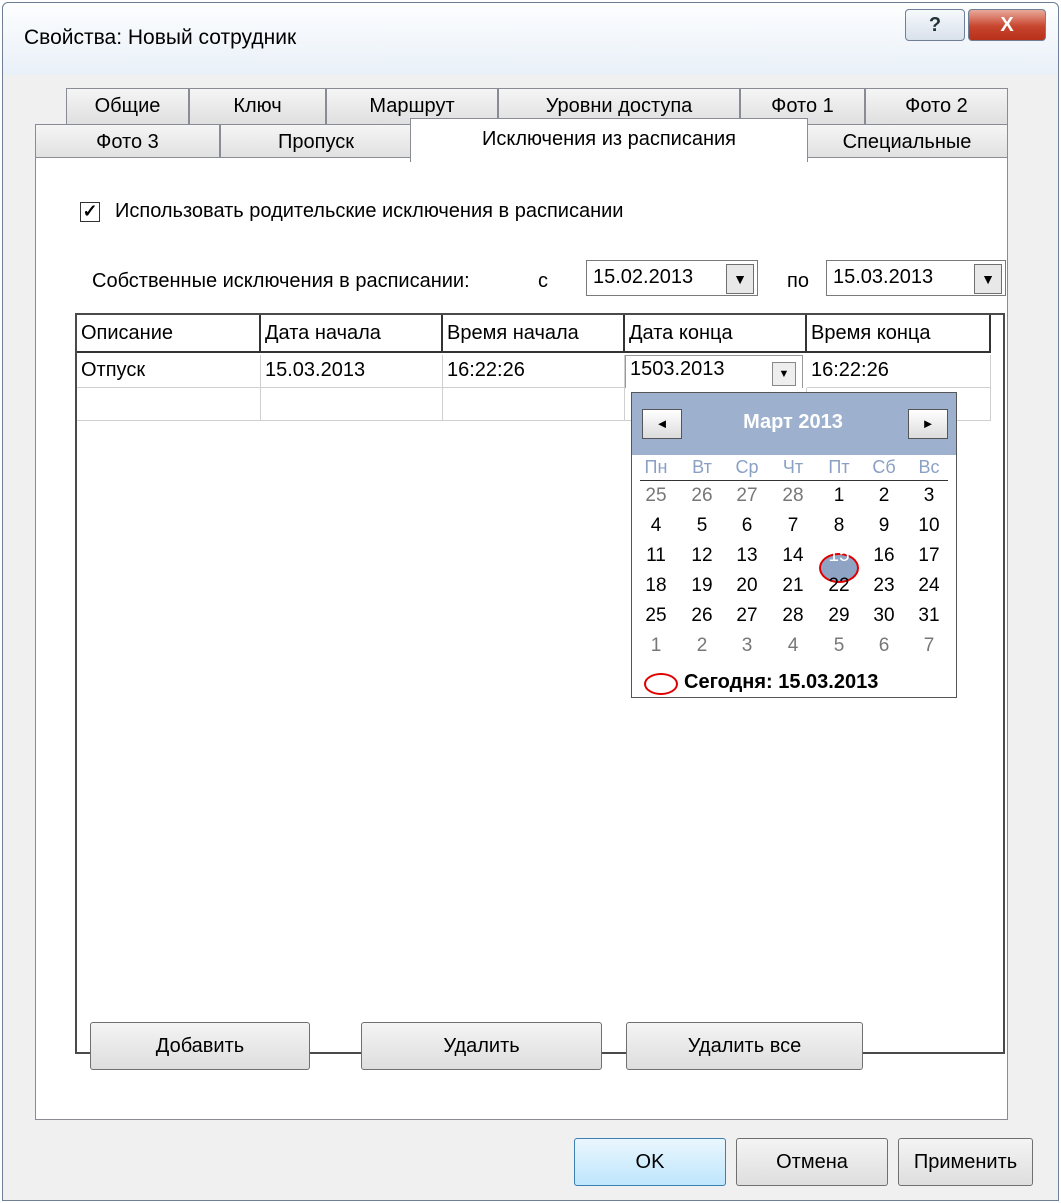 The image size is (1061, 1203). What do you see at coordinates (662, 424) in the screenshot?
I see `prev-month-button: ◄` at bounding box center [662, 424].